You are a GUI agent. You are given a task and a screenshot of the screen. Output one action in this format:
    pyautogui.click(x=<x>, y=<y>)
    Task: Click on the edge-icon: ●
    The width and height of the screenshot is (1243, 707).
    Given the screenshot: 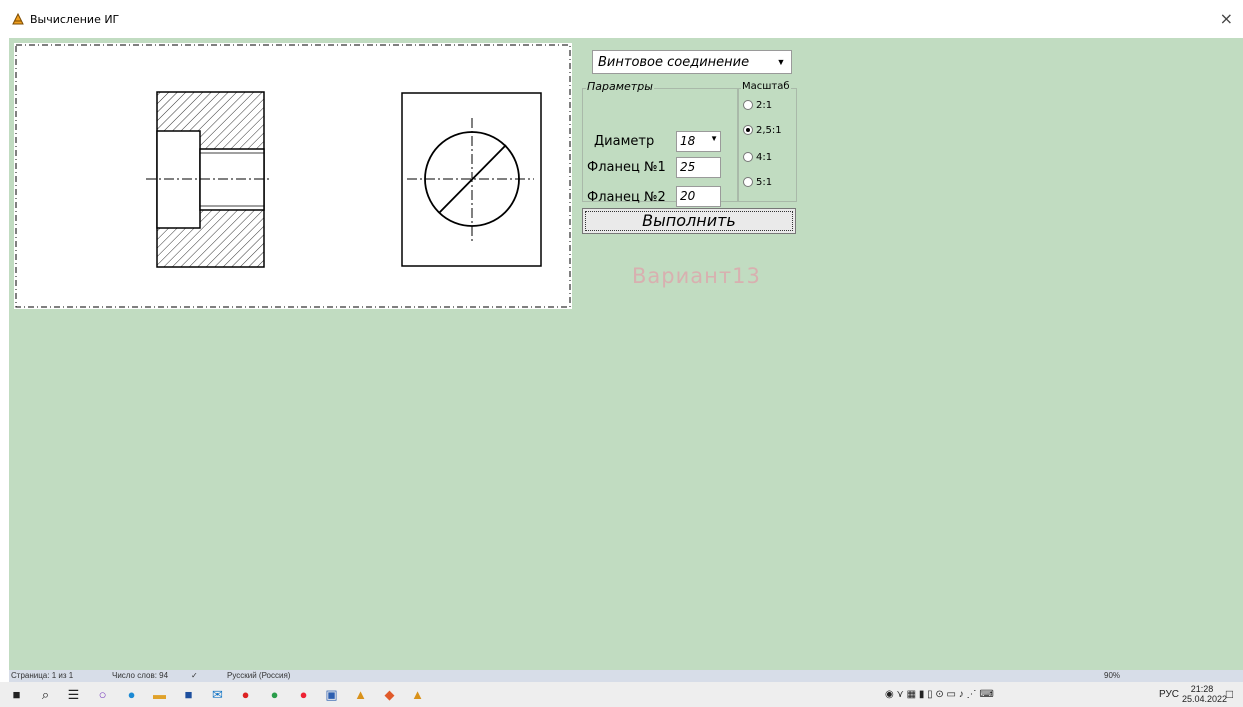 What is the action you would take?
    pyautogui.click(x=131, y=694)
    